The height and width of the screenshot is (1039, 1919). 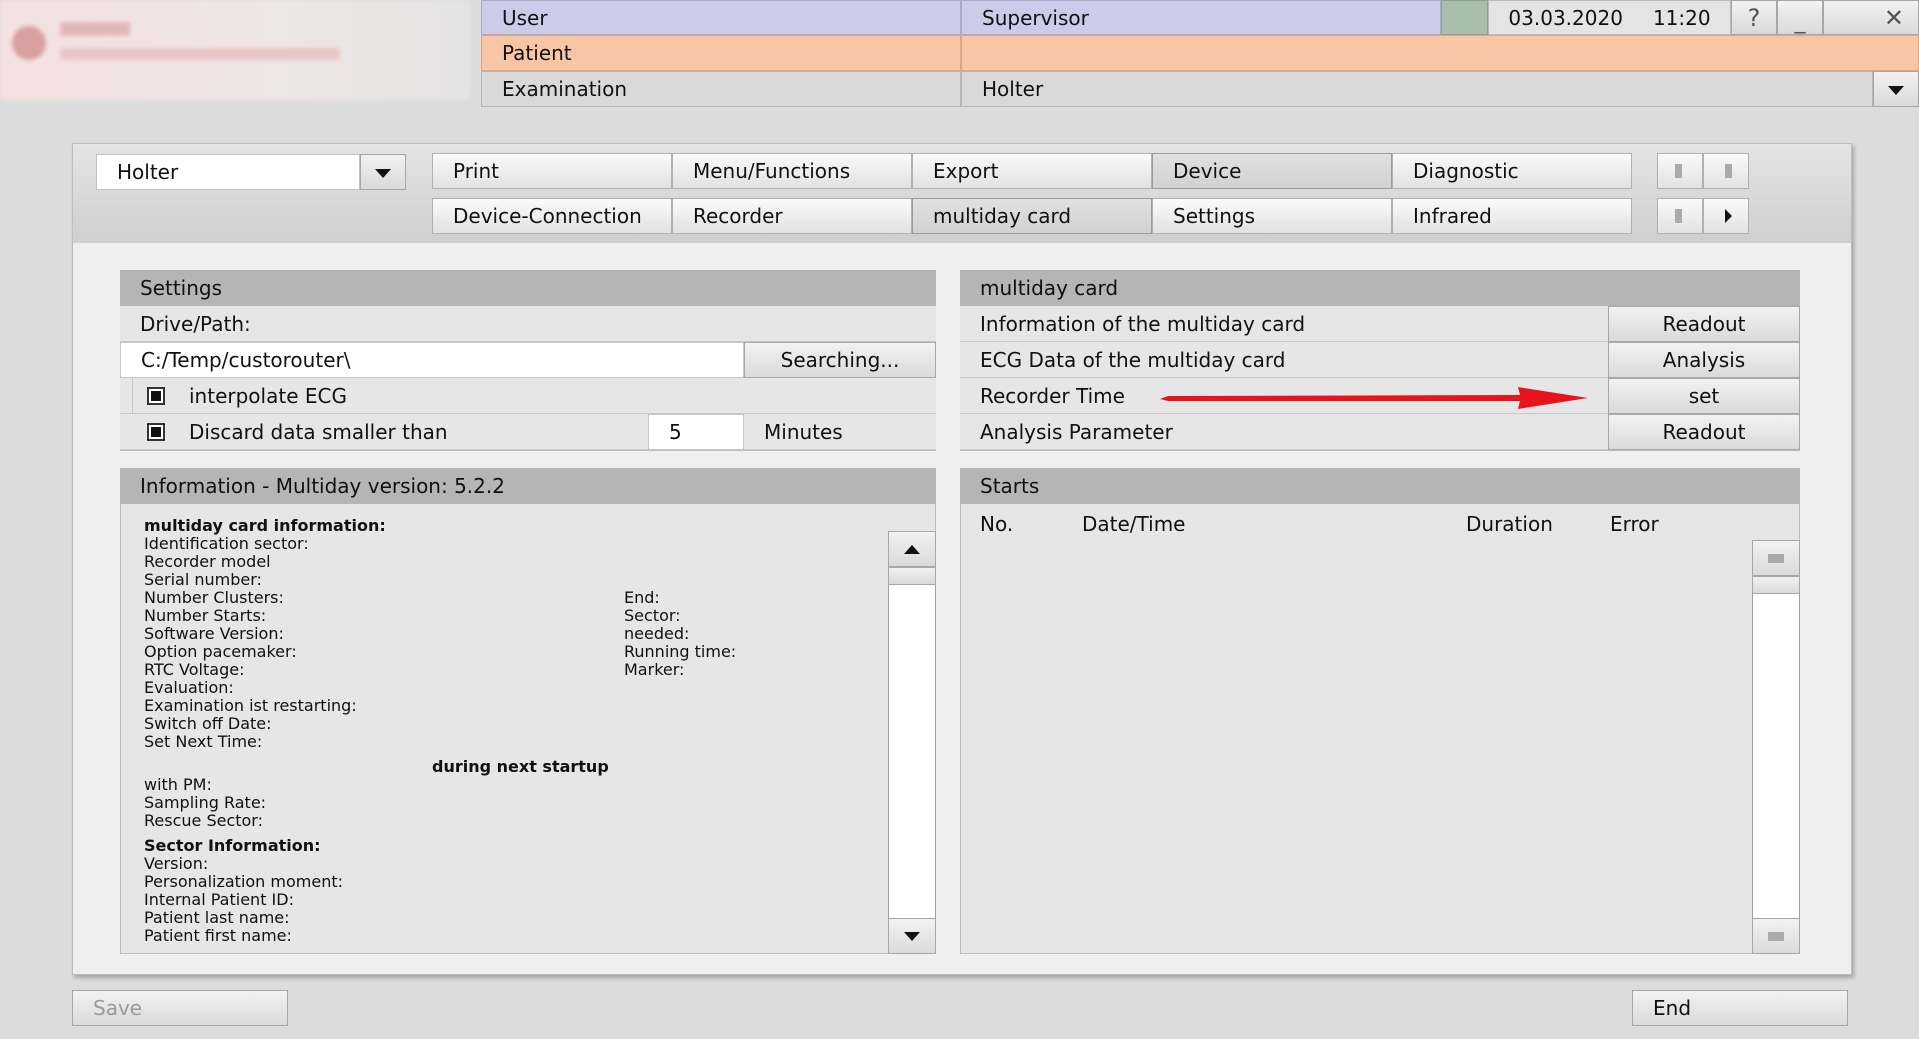 I want to click on info-line: Patient last name:, so click(x=217, y=917).